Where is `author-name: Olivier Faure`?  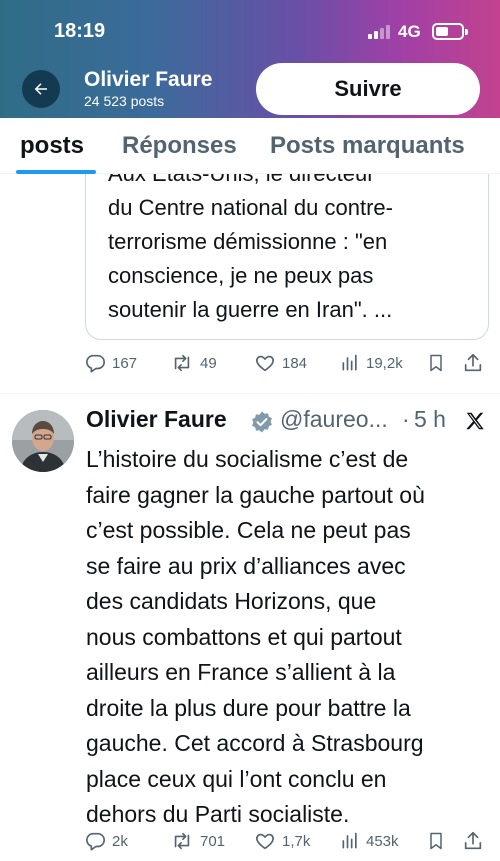 author-name: Olivier Faure is located at coordinates (156, 419).